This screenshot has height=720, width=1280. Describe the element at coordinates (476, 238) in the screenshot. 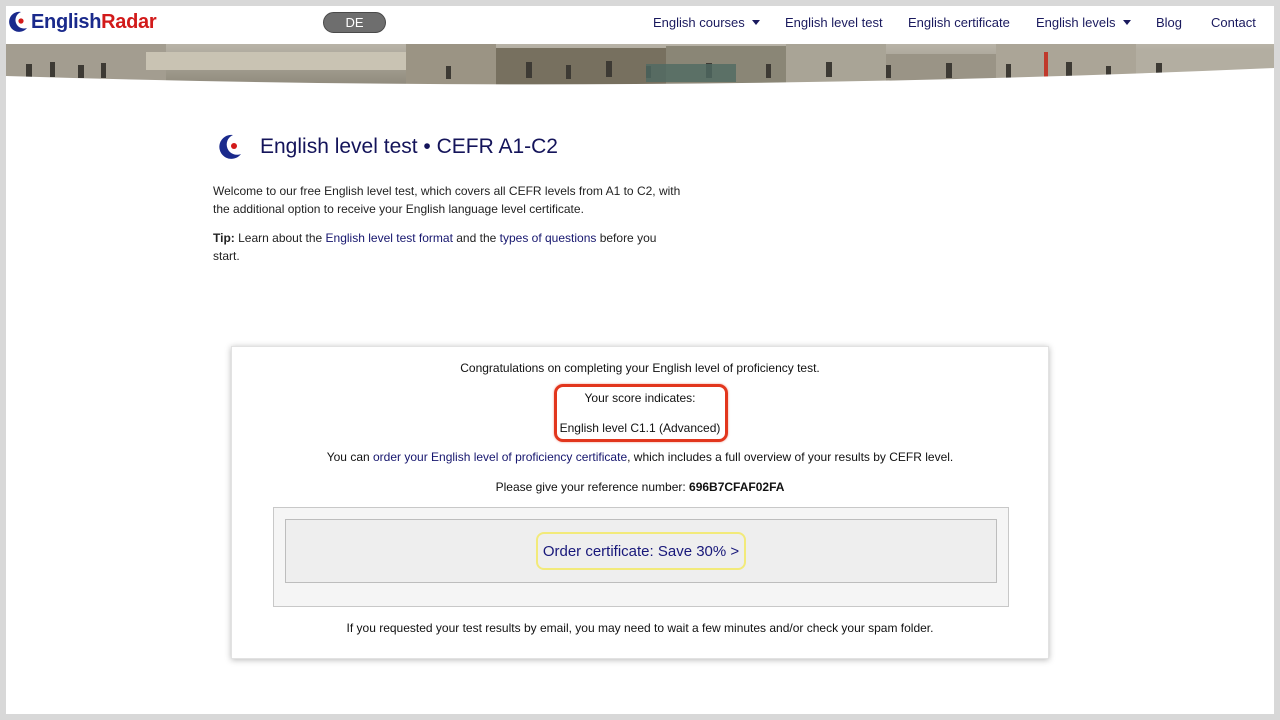

I see `tip-text-part: and the` at that location.